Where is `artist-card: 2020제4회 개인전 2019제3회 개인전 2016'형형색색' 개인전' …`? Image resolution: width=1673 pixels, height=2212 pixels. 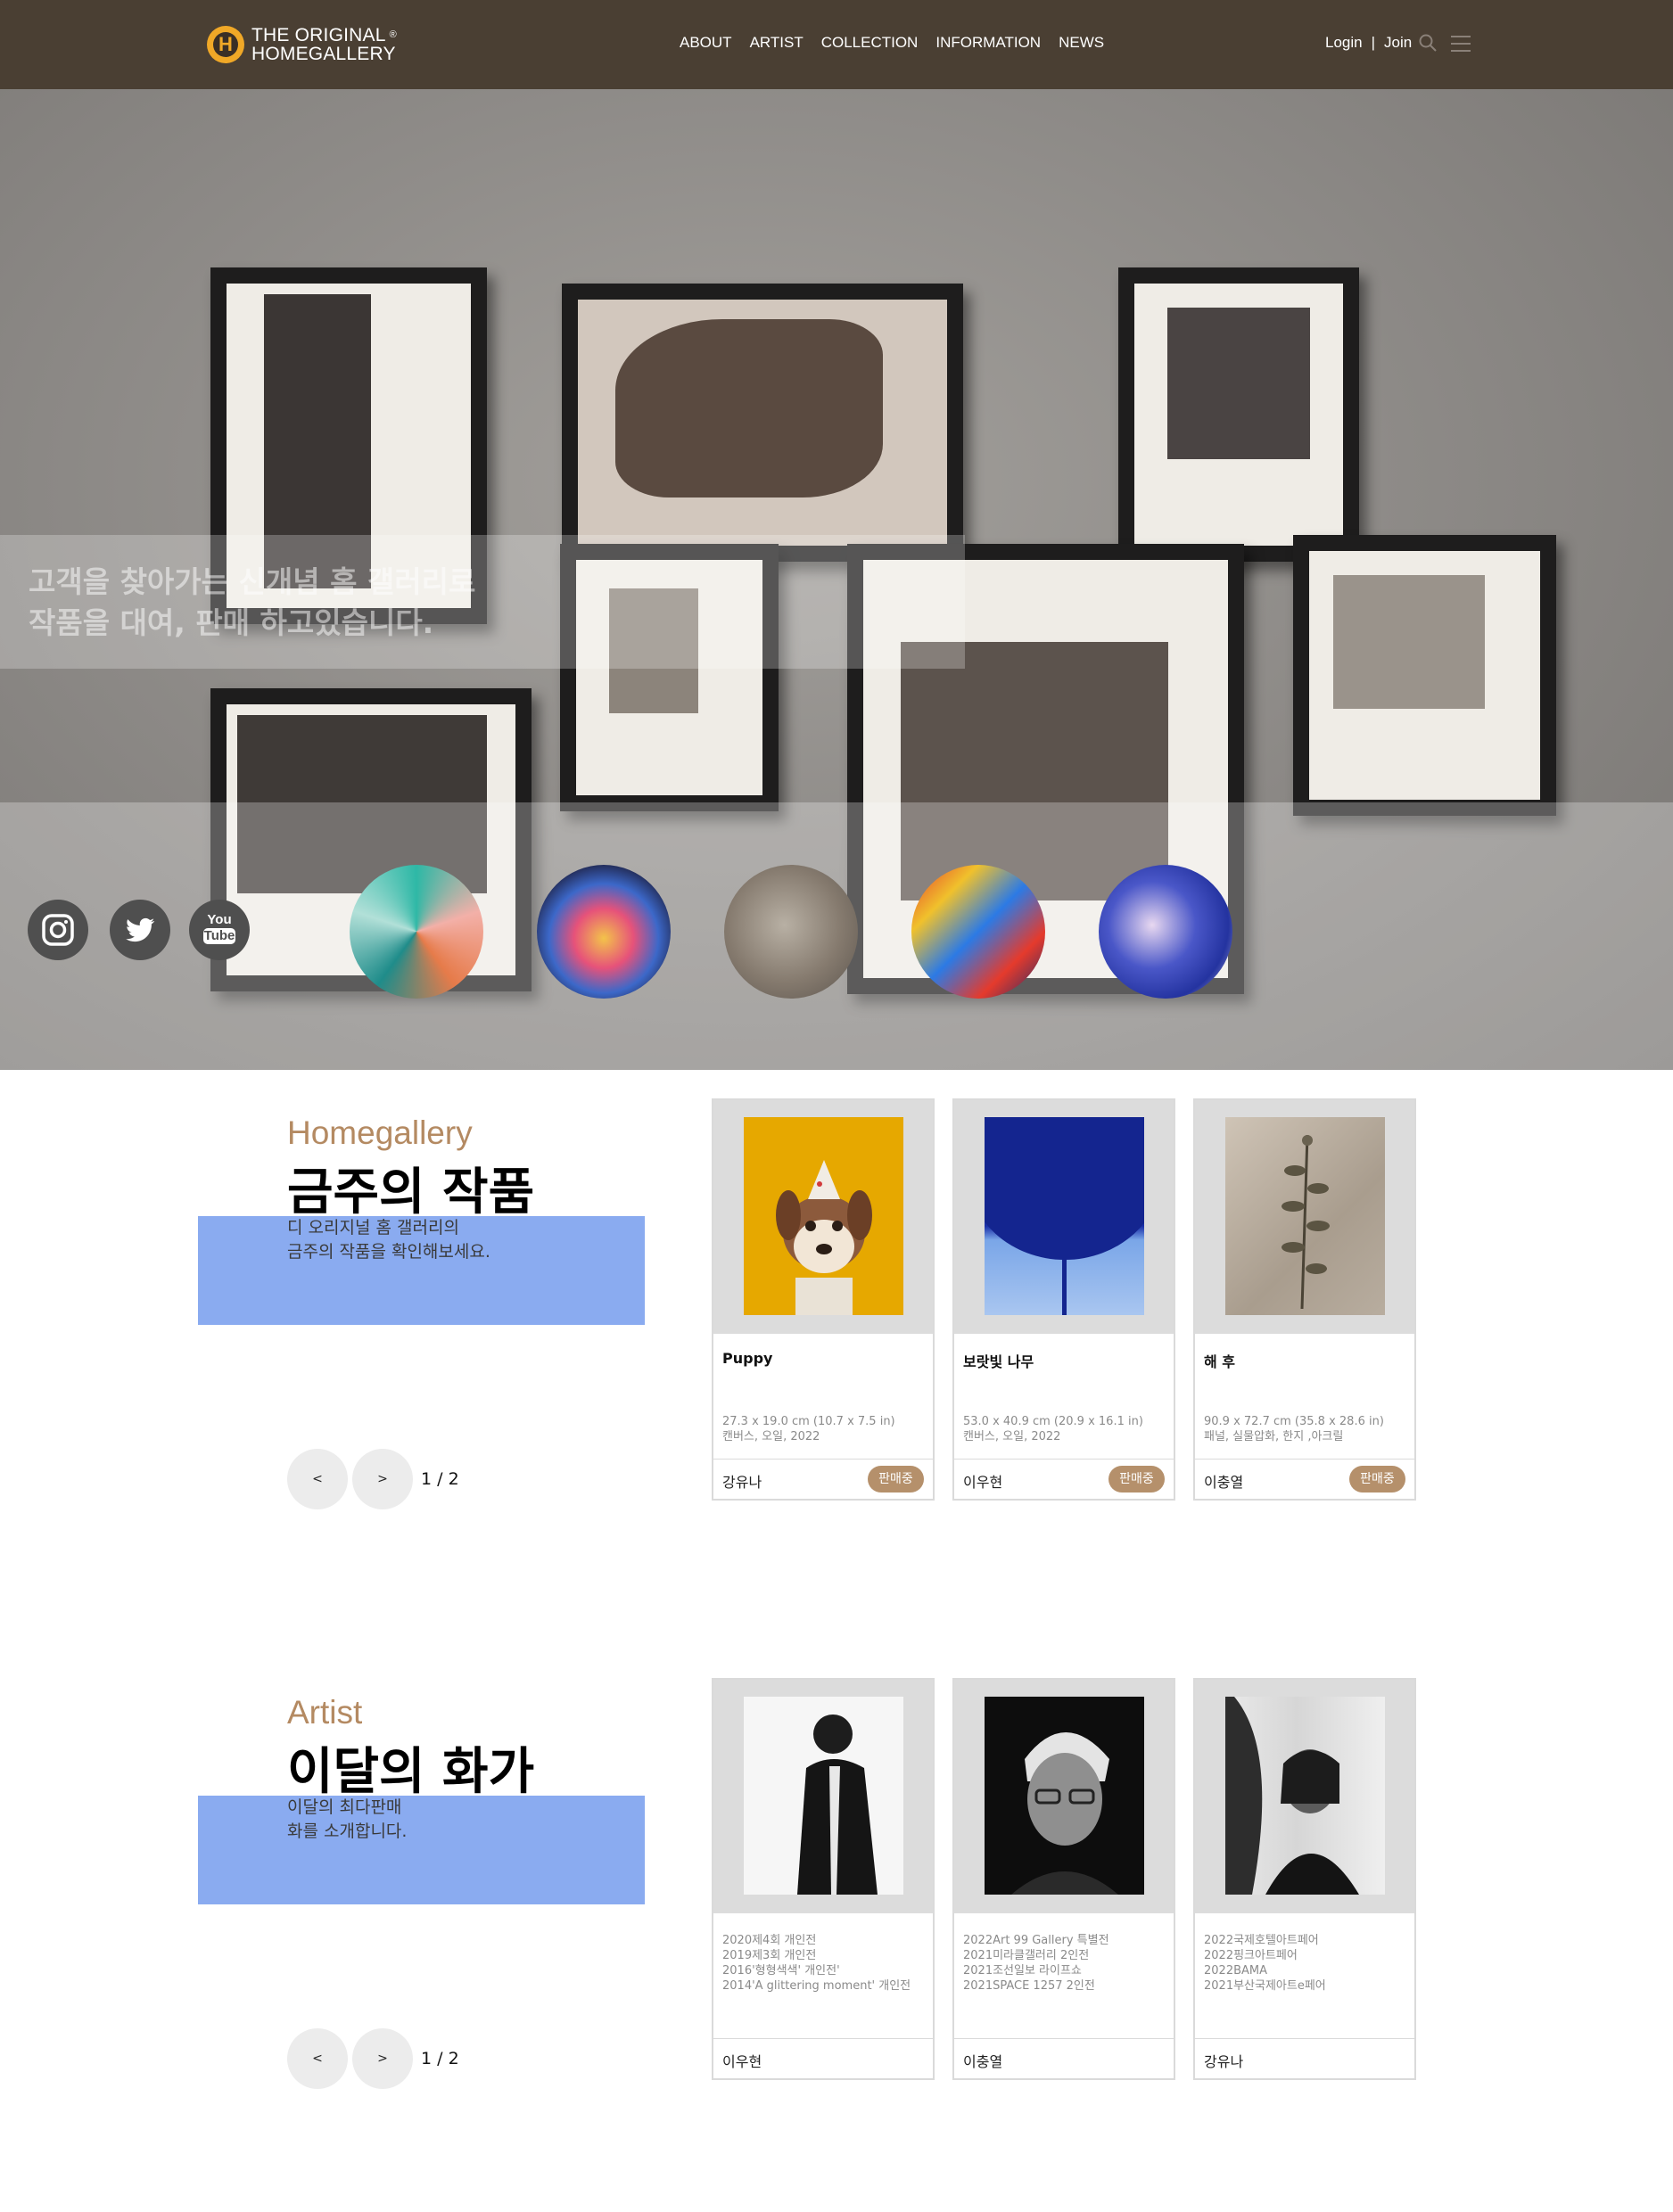 artist-card: 2020제4회 개인전 2019제3회 개인전 2016'형형색색' 개인전' … is located at coordinates (823, 1879).